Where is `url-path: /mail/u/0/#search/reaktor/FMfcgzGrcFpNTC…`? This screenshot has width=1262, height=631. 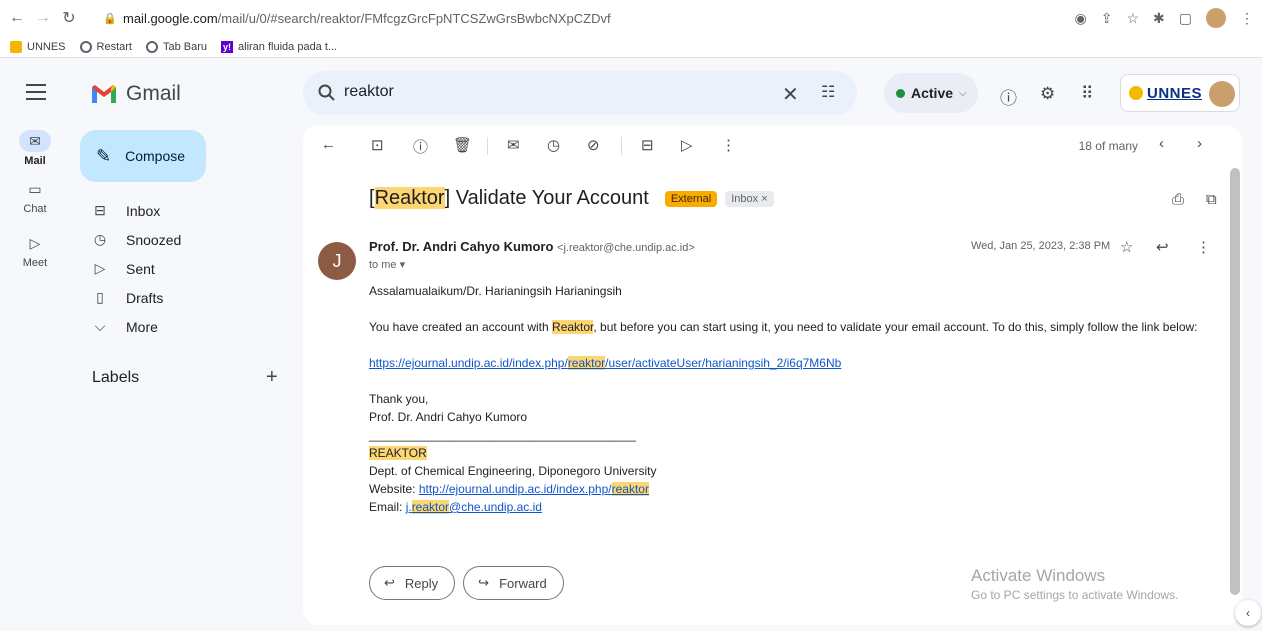
url-path: /mail/u/0/#search/reaktor/FMfcgzGrcFpNTC… is located at coordinates (414, 18).